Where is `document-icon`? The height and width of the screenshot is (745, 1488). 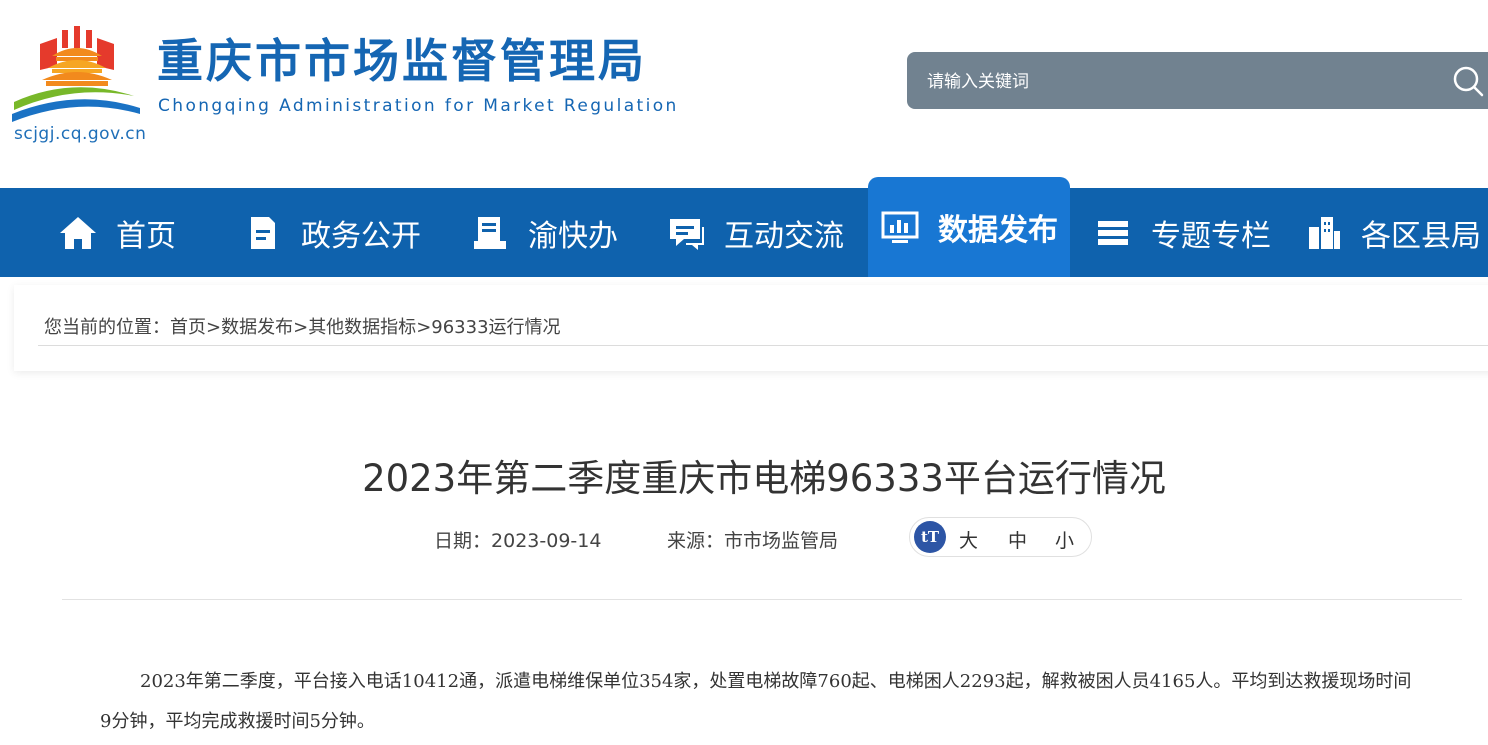
document-icon is located at coordinates (263, 232).